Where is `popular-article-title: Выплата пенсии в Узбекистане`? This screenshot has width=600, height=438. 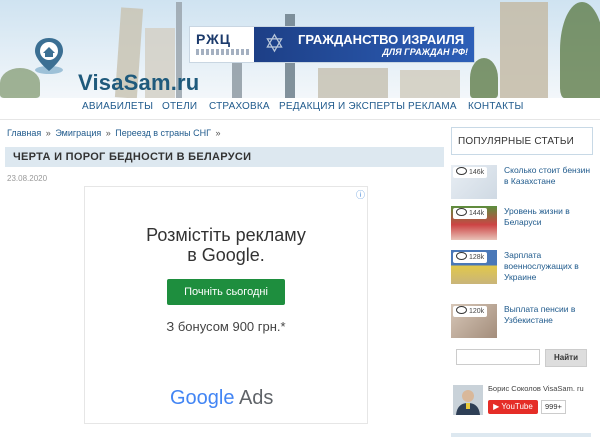
popular-article-title: Выплата пенсии в Узбекистане is located at coordinates (550, 315).